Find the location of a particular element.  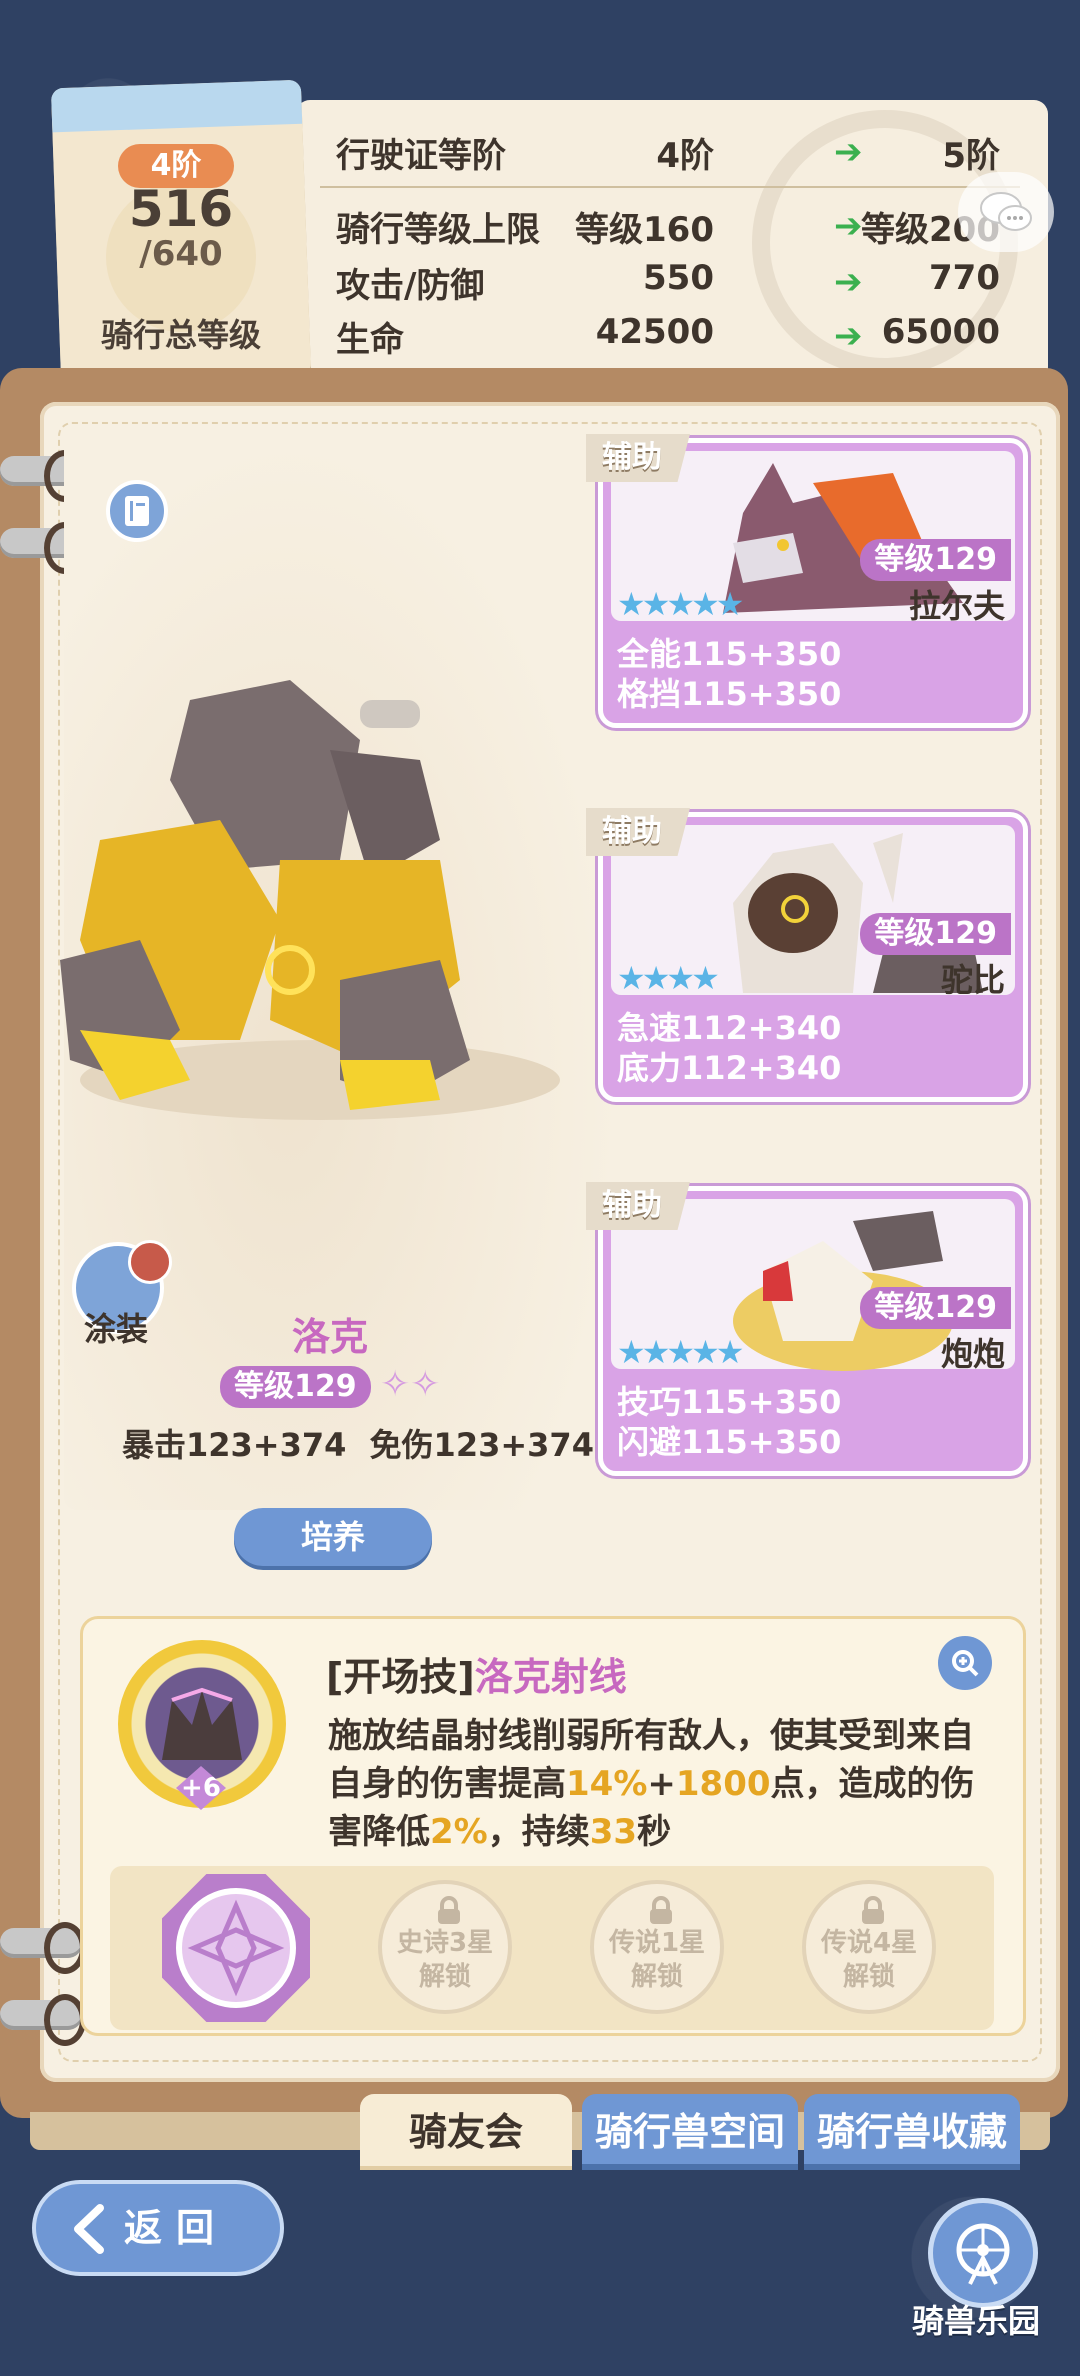

sparkle-icon: ✧✧ is located at coordinates (410, 1384).